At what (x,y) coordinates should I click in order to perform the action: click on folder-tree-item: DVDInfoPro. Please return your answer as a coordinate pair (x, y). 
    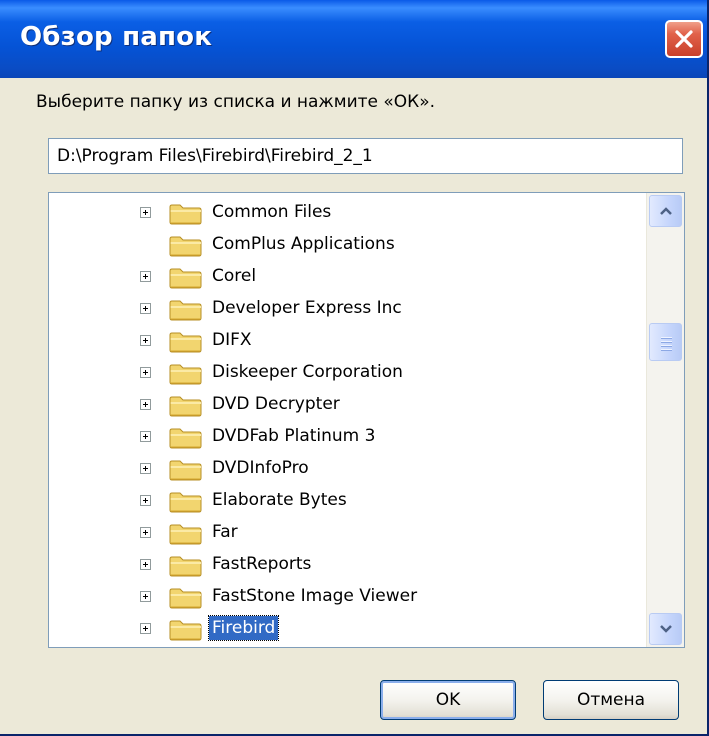
    Looking at the image, I should click on (349, 469).